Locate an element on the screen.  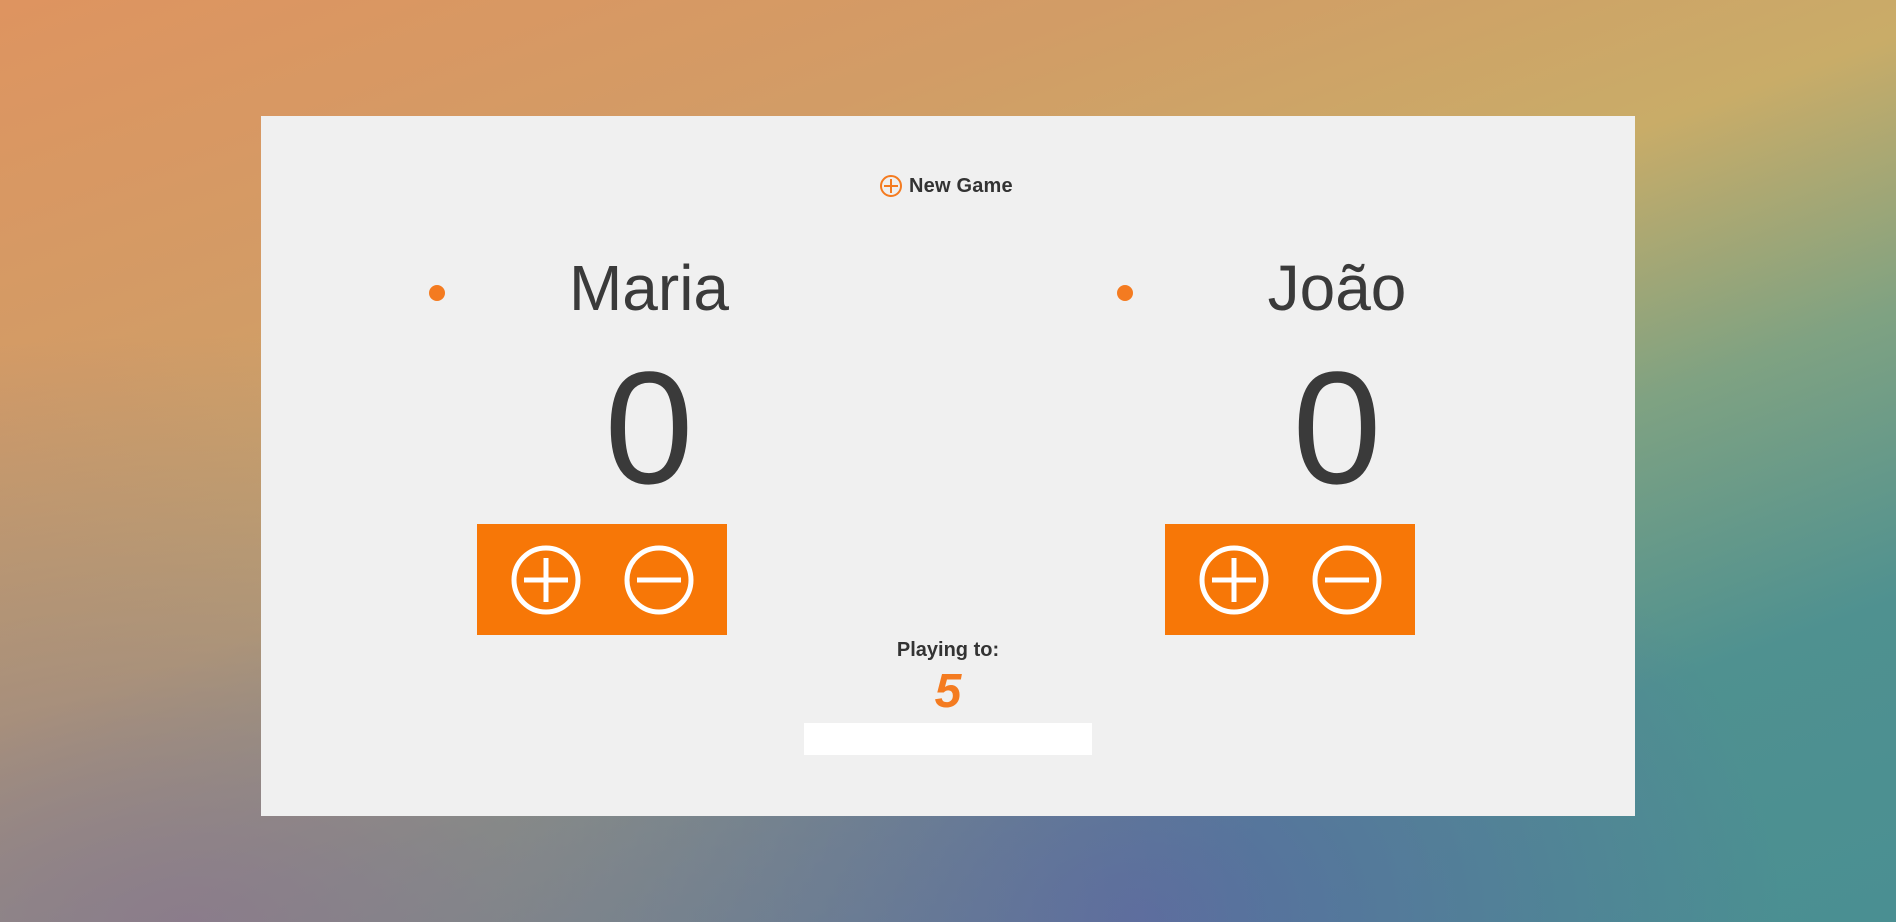
player-one-controls is located at coordinates (602, 579).